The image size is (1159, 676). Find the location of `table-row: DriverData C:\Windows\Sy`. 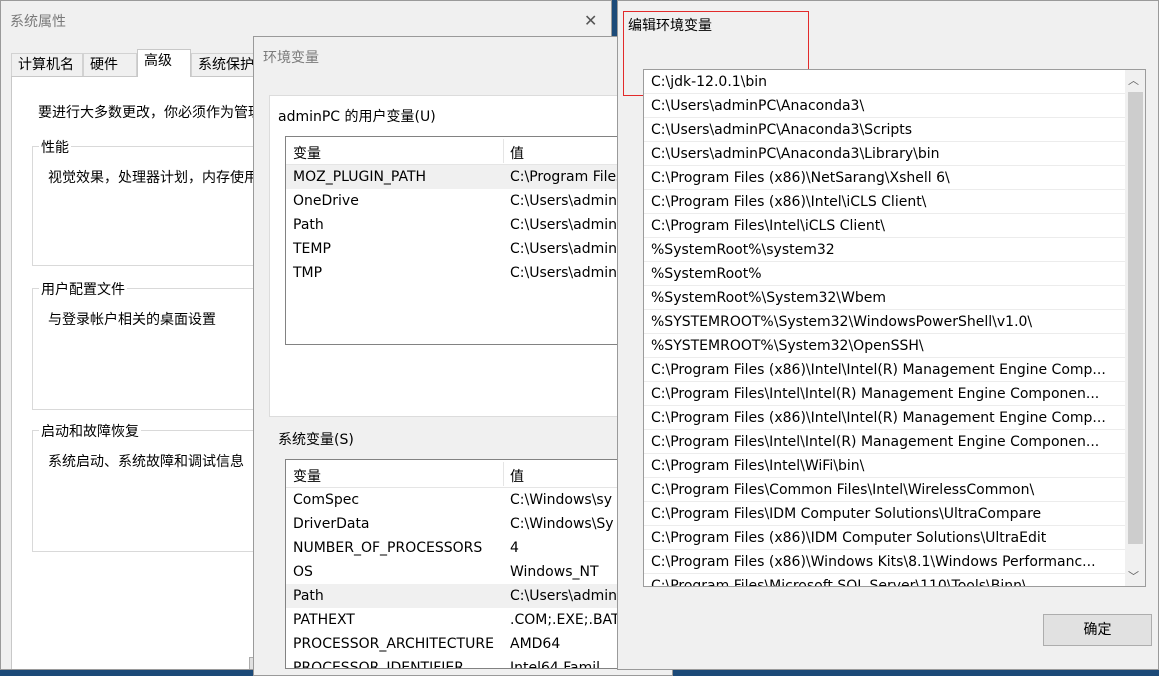

table-row: DriverData C:\Windows\Sy is located at coordinates (479, 524).